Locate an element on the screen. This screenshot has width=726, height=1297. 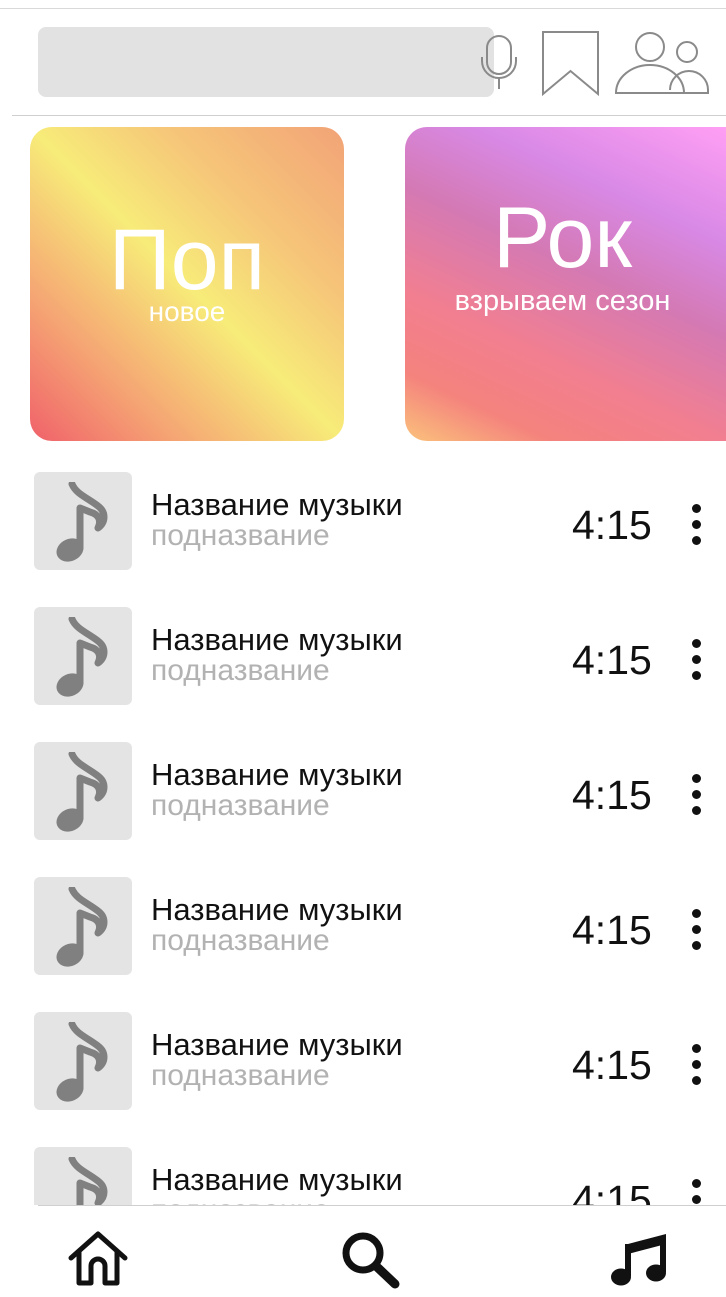
friends-icon is located at coordinates (662, 63).